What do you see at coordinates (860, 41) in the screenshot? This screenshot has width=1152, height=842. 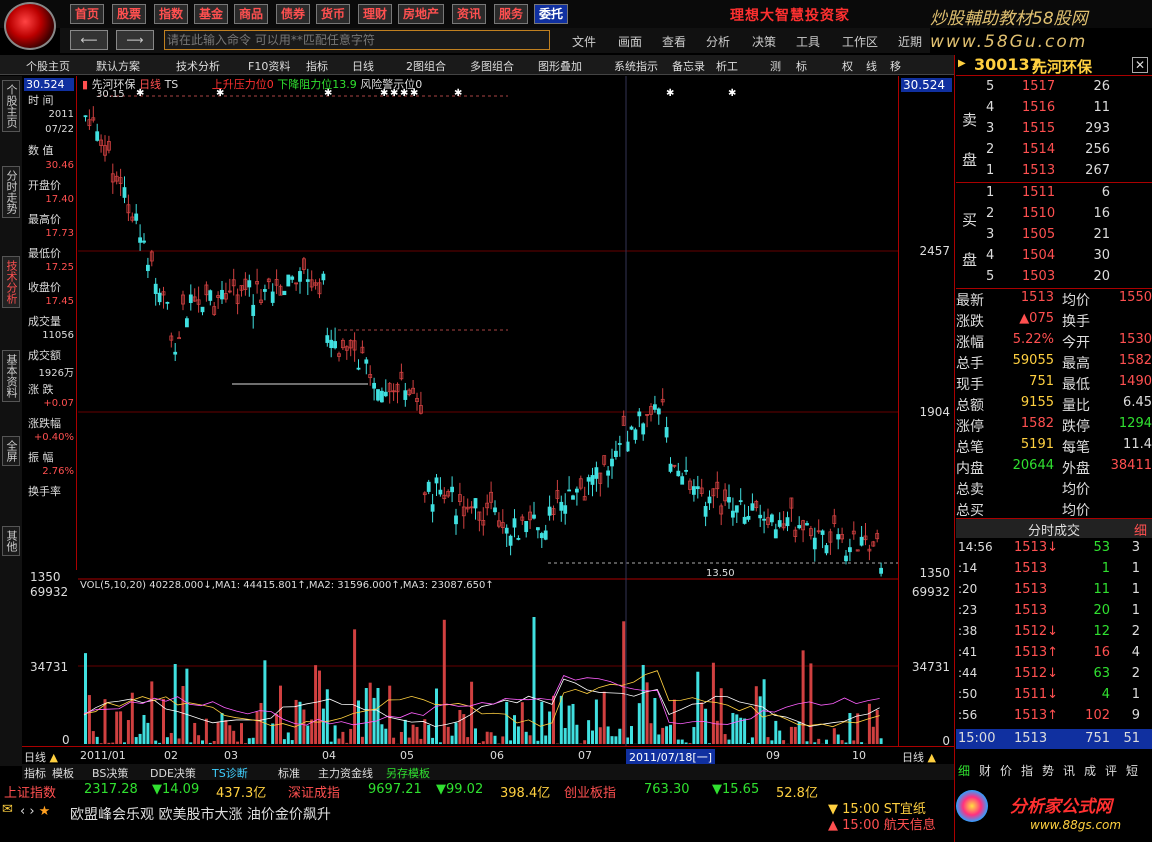 I see `menu-7: 工作区` at bounding box center [860, 41].